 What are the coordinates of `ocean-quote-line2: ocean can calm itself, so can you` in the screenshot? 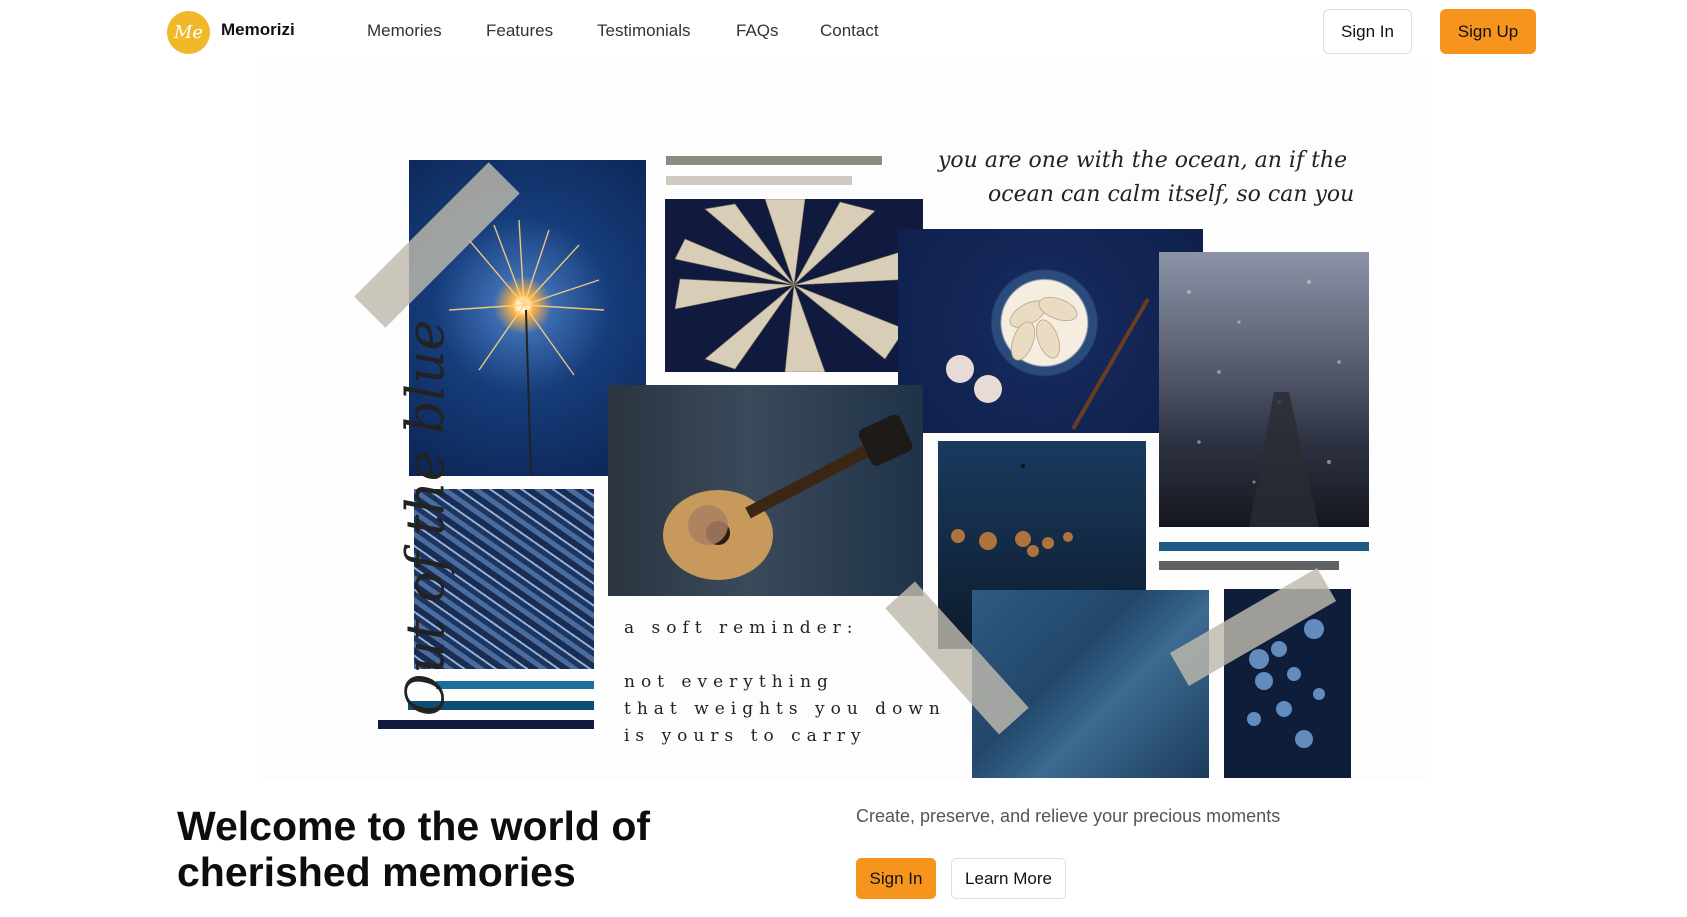 It's located at (1171, 194).